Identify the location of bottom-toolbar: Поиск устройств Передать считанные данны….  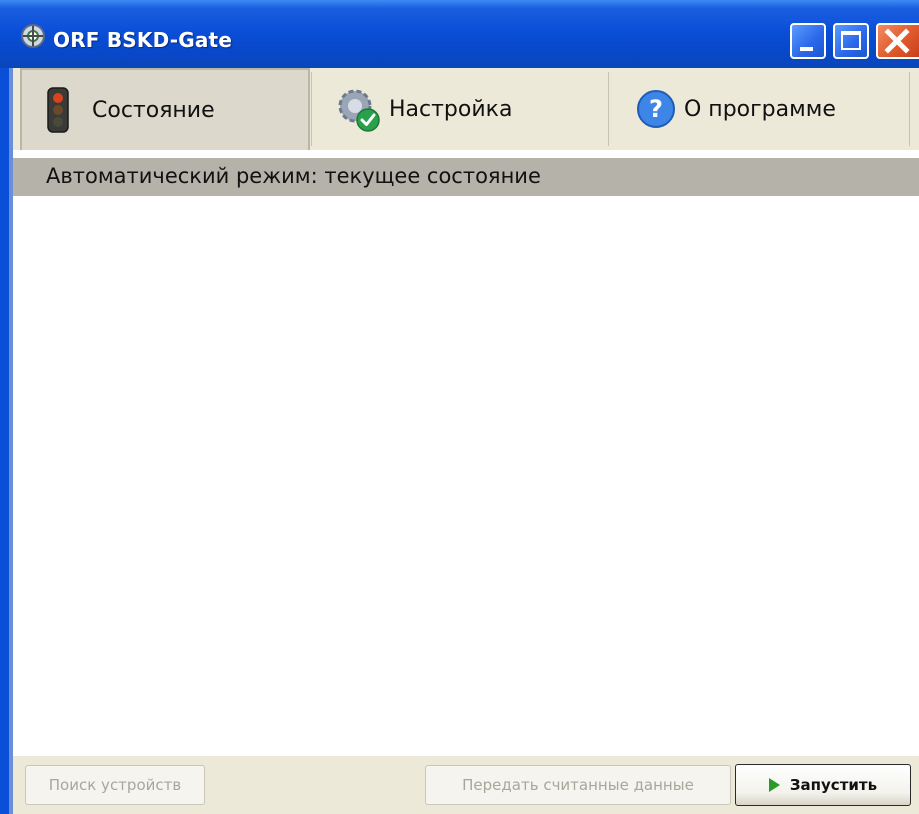
(466, 785).